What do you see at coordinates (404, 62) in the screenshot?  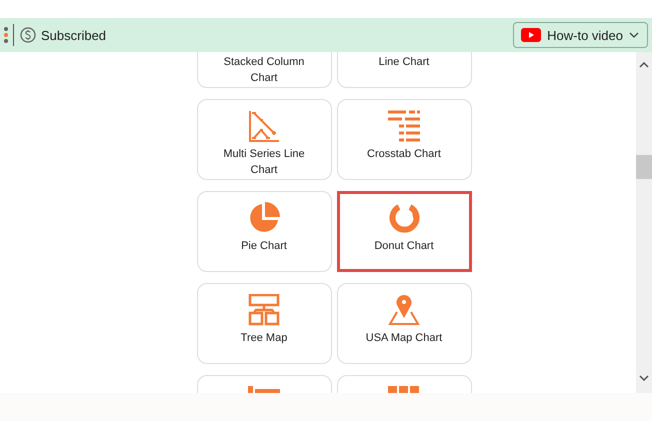 I see `chart-type-label: Line Chart` at bounding box center [404, 62].